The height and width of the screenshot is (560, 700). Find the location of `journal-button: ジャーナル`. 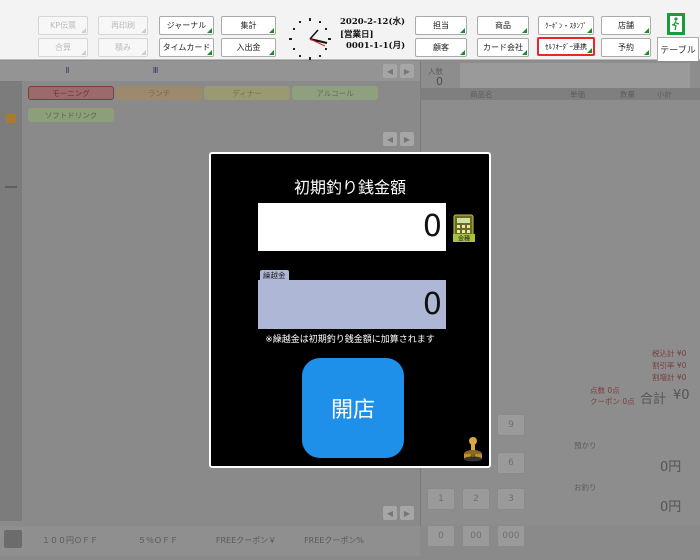

journal-button: ジャーナル is located at coordinates (186, 25).